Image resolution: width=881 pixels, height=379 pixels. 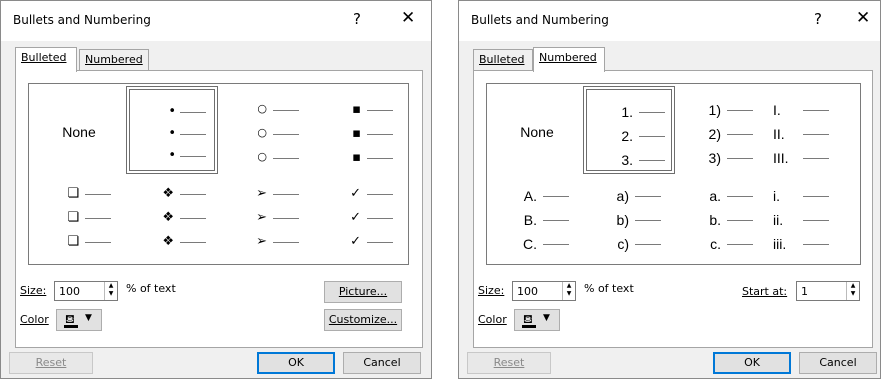 What do you see at coordinates (714, 134) in the screenshot?
I see `number-label: 2)` at bounding box center [714, 134].